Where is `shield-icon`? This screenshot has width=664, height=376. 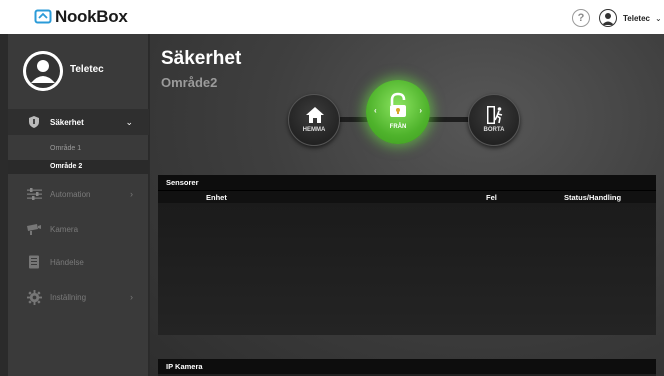
shield-icon is located at coordinates (34, 122).